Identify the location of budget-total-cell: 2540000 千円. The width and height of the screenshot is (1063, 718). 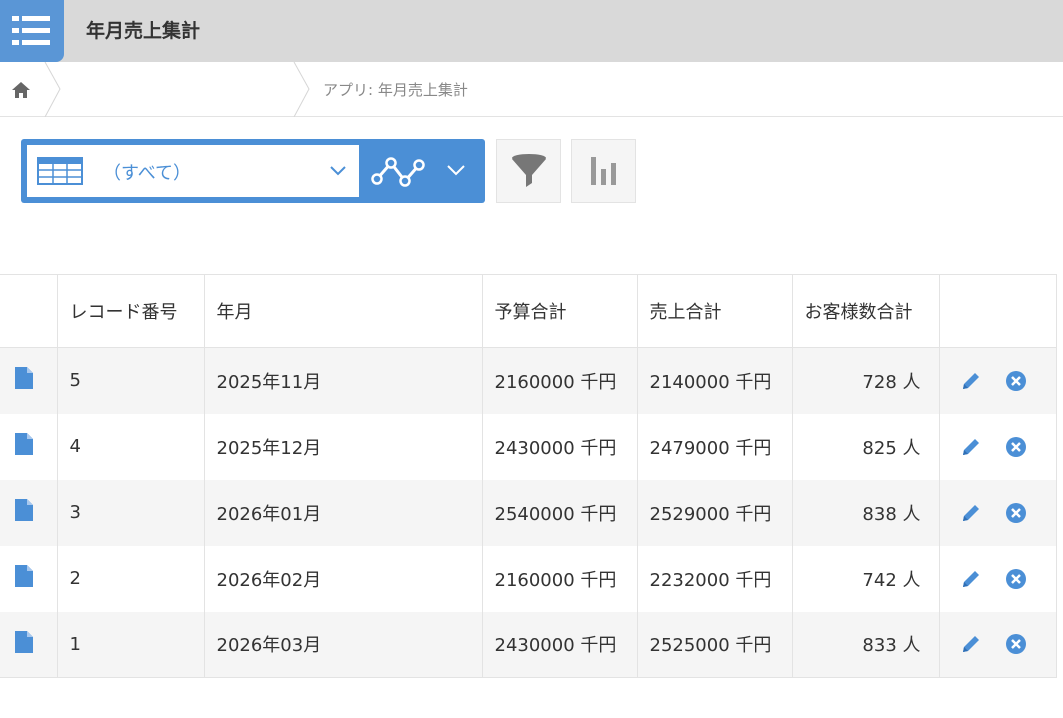
(560, 512).